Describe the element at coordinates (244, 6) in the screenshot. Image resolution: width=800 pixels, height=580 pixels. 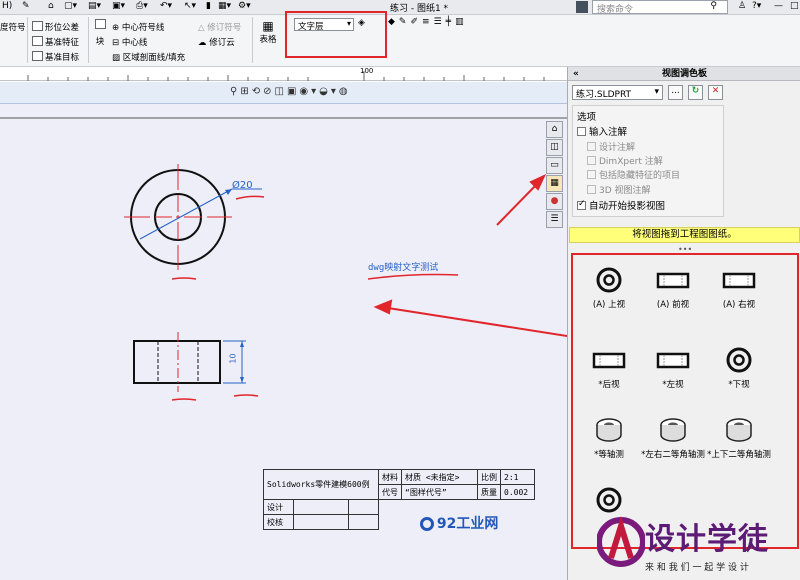
I see `options-gear-icon: ⚙▾` at that location.